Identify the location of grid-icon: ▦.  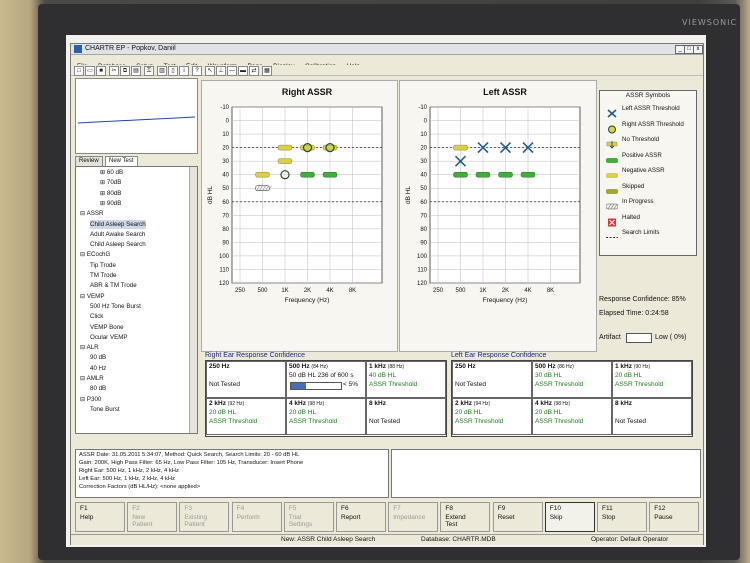
(267, 71).